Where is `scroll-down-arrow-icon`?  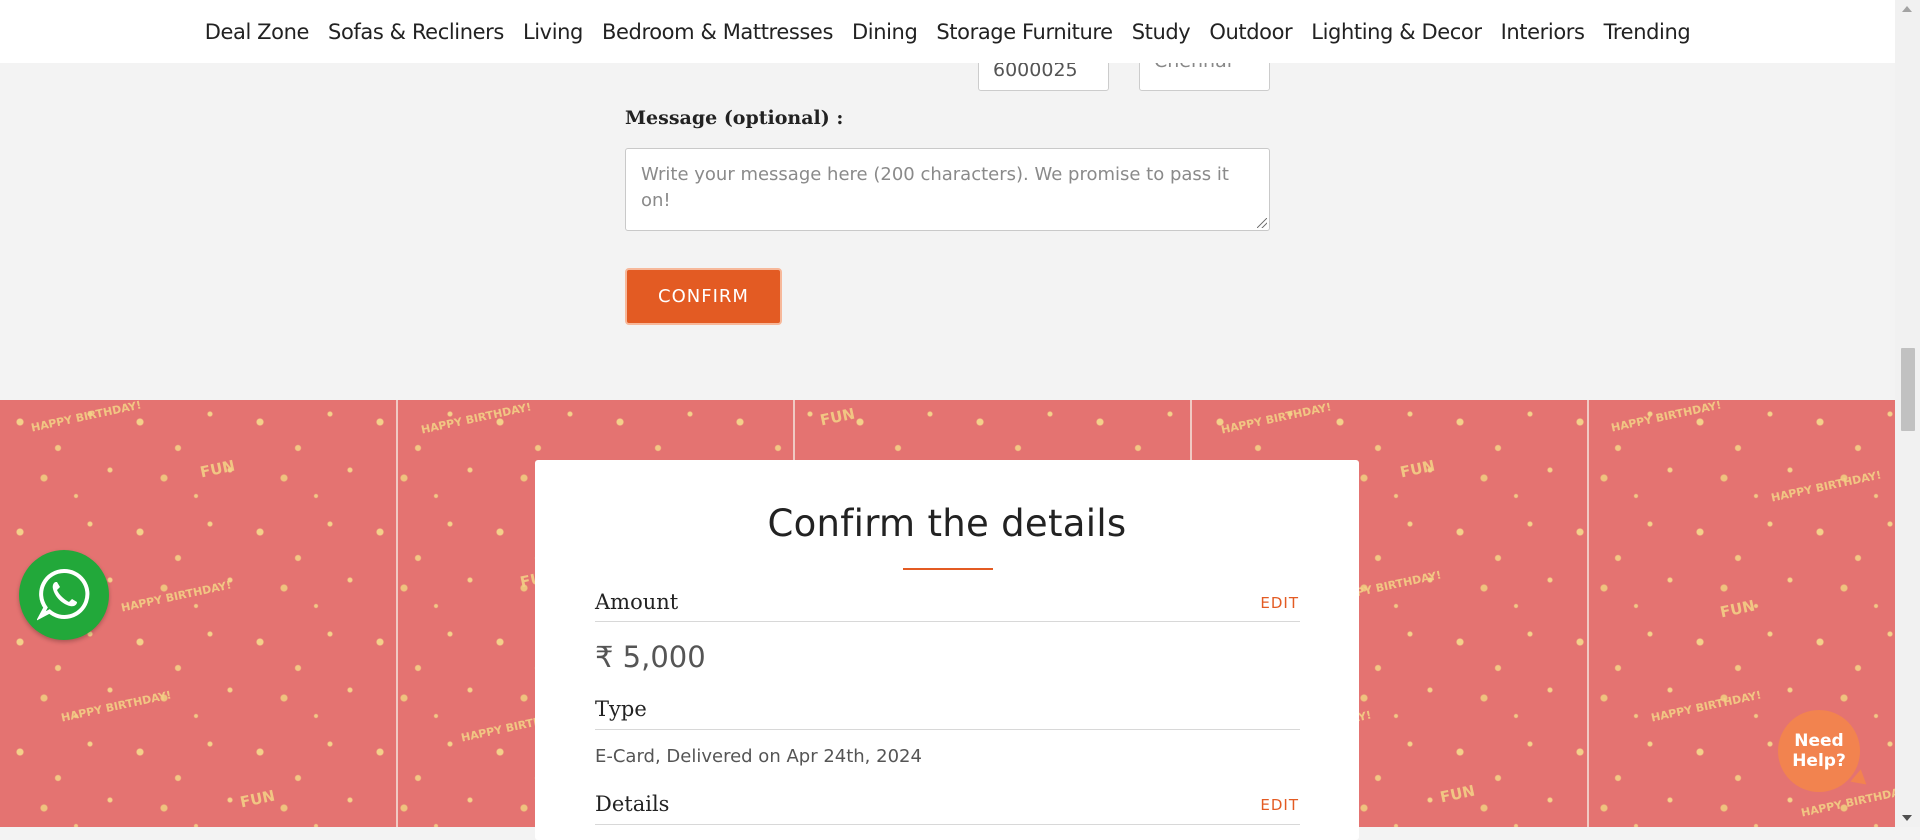
scroll-down-arrow-icon is located at coordinates (1907, 818).